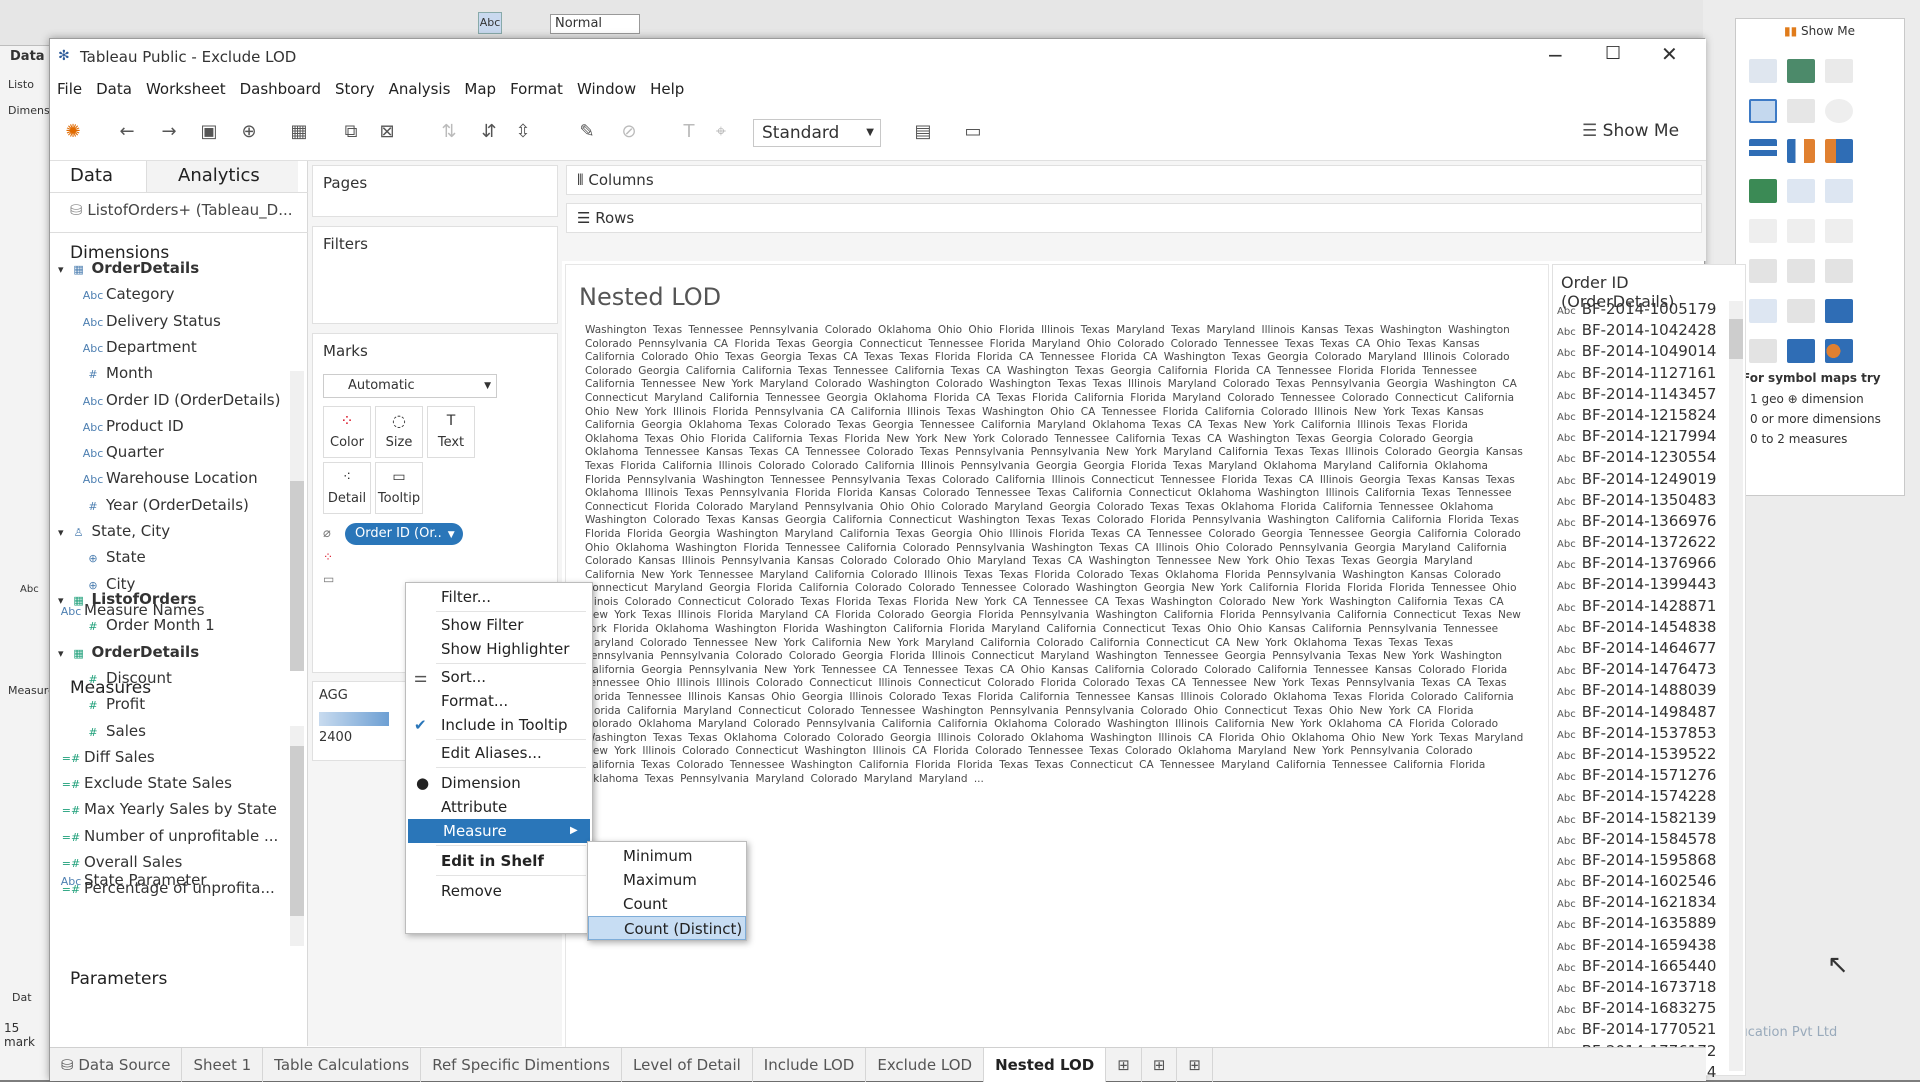 This screenshot has width=1920, height=1082. I want to click on dimensions-scrollbar, so click(297, 521).